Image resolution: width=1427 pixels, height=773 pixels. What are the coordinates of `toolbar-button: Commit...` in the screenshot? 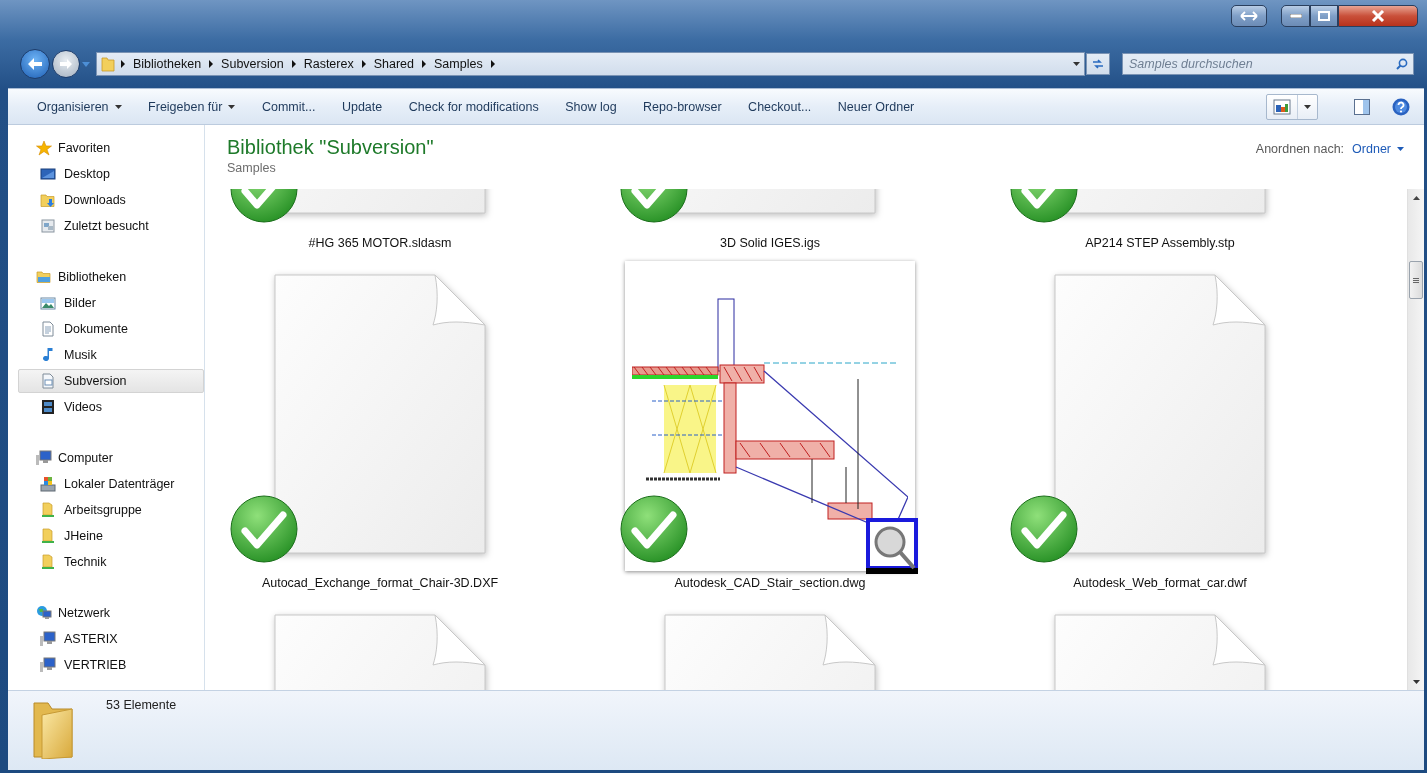 It's located at (288, 106).